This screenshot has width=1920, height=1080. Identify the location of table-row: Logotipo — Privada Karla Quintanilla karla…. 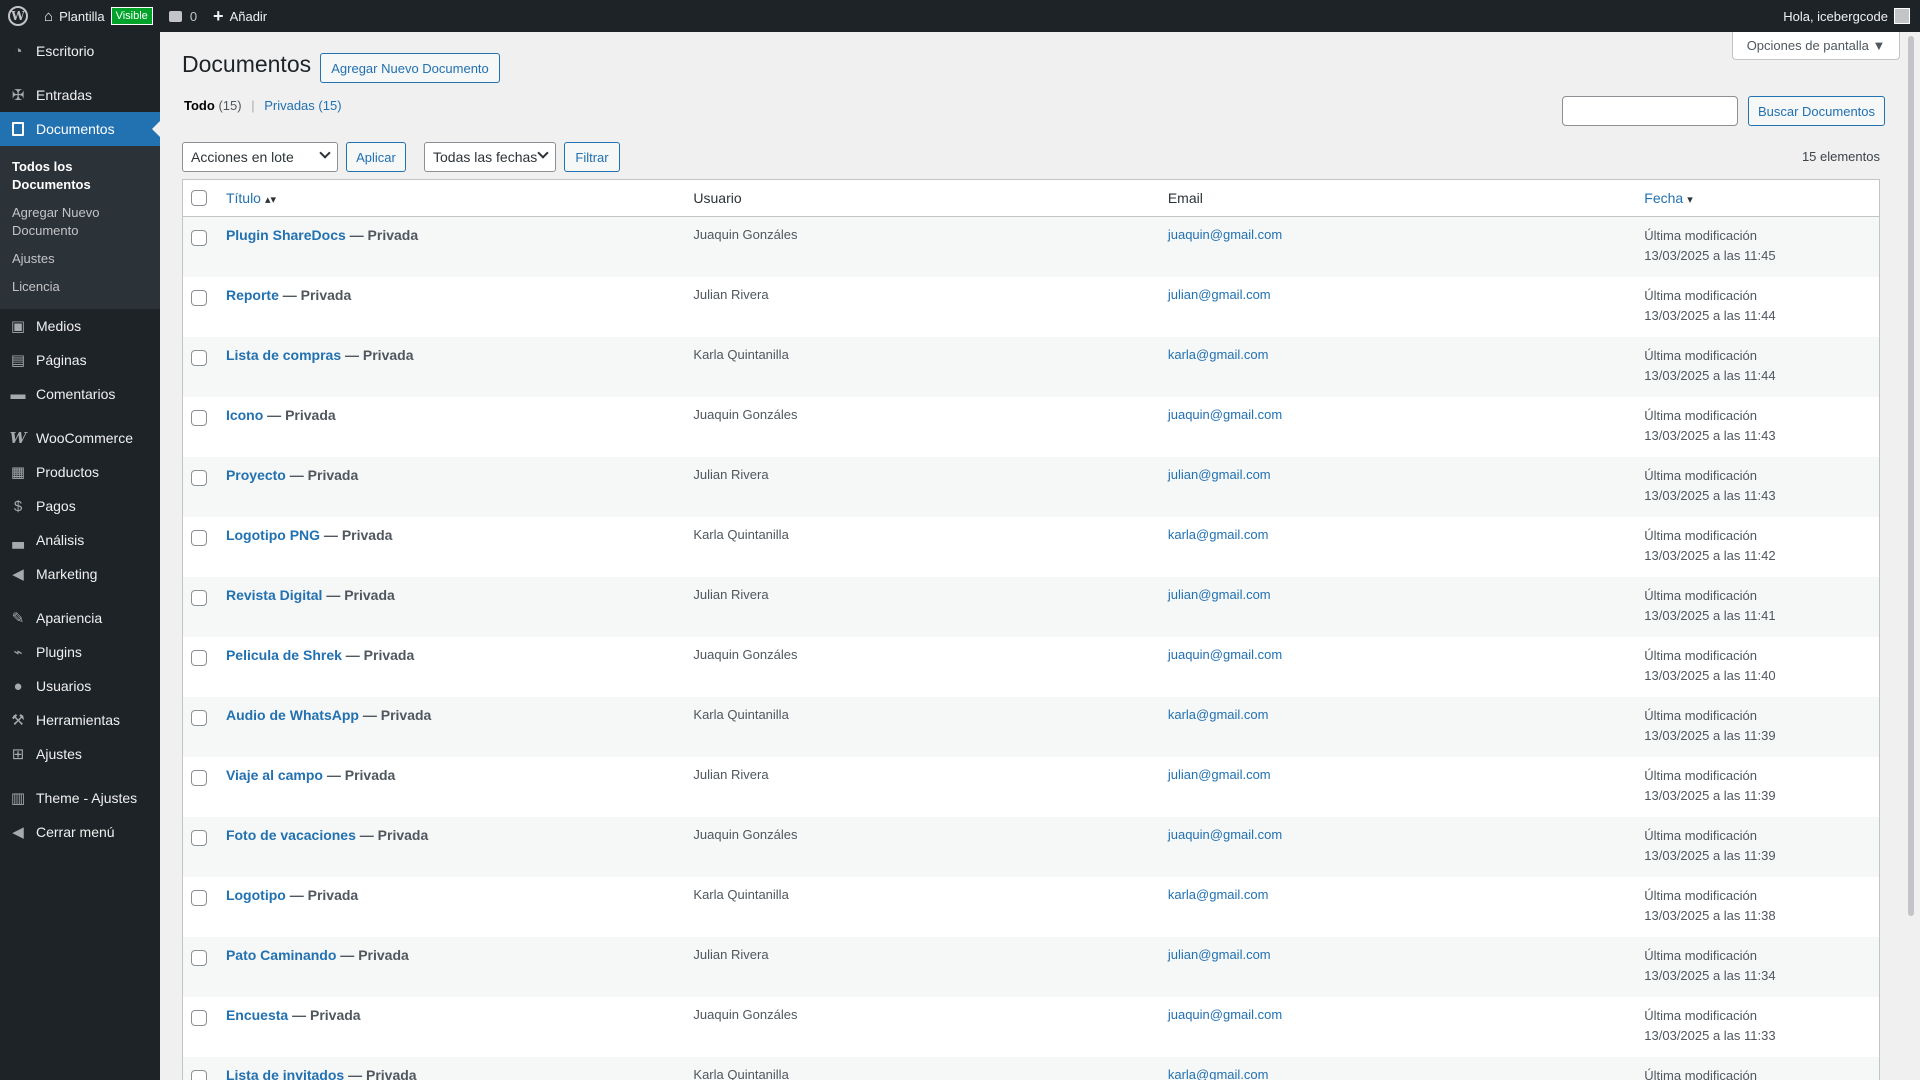
(1031, 907).